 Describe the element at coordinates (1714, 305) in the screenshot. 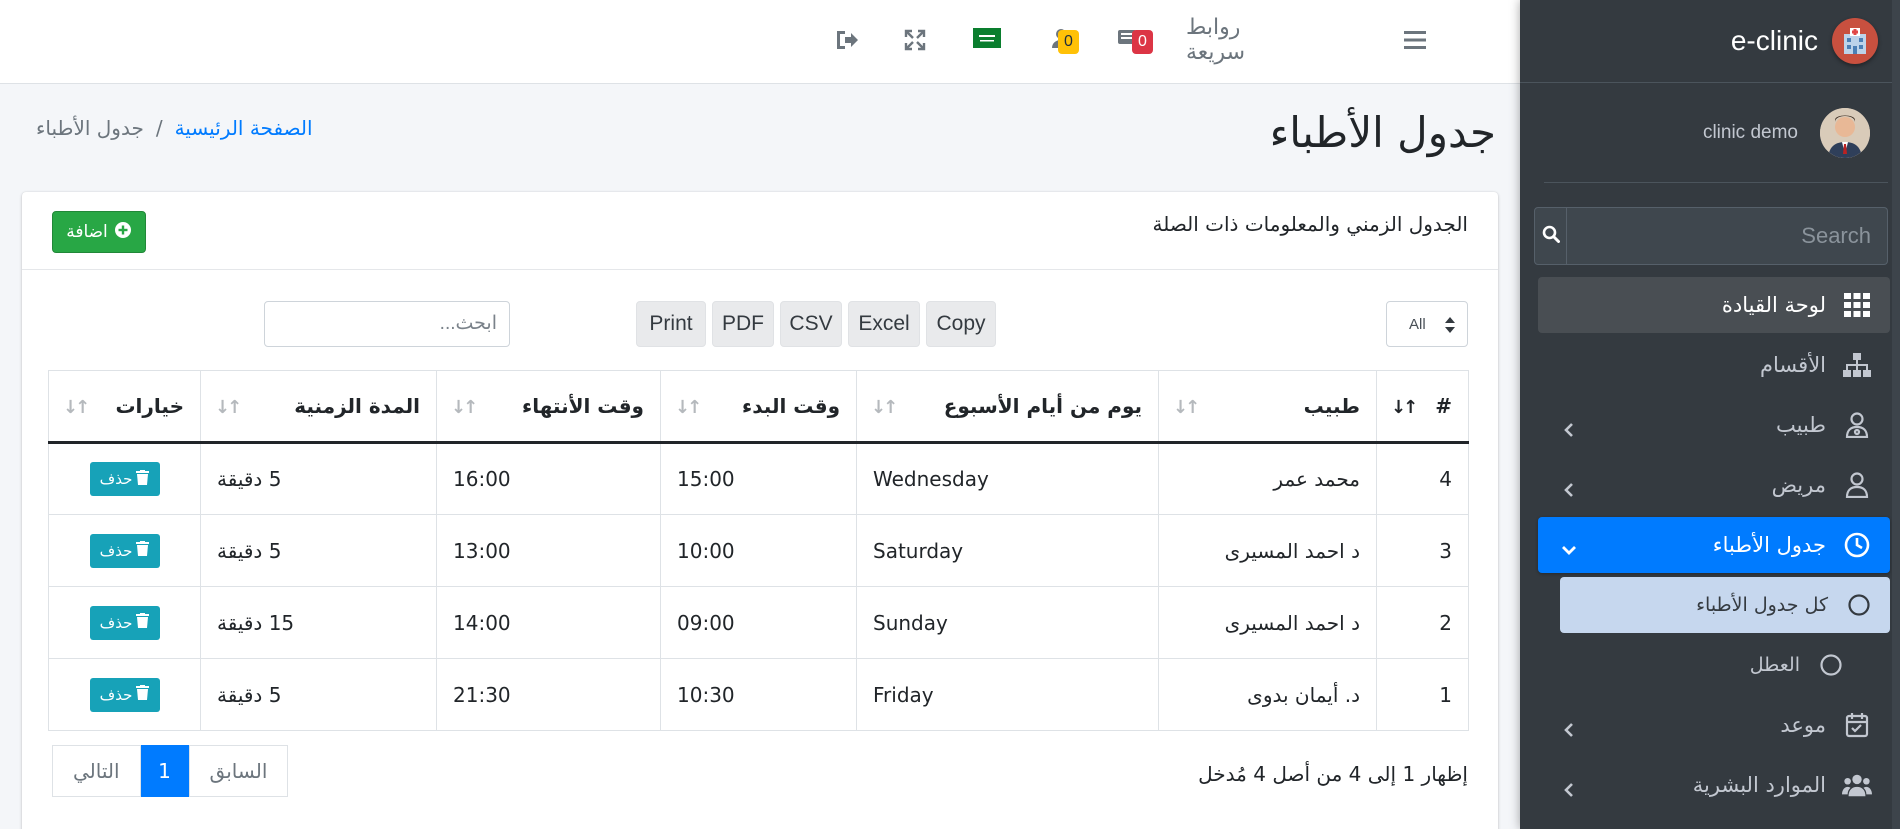

I see `sidebar-item-dashboard: لوحة القيادة` at that location.